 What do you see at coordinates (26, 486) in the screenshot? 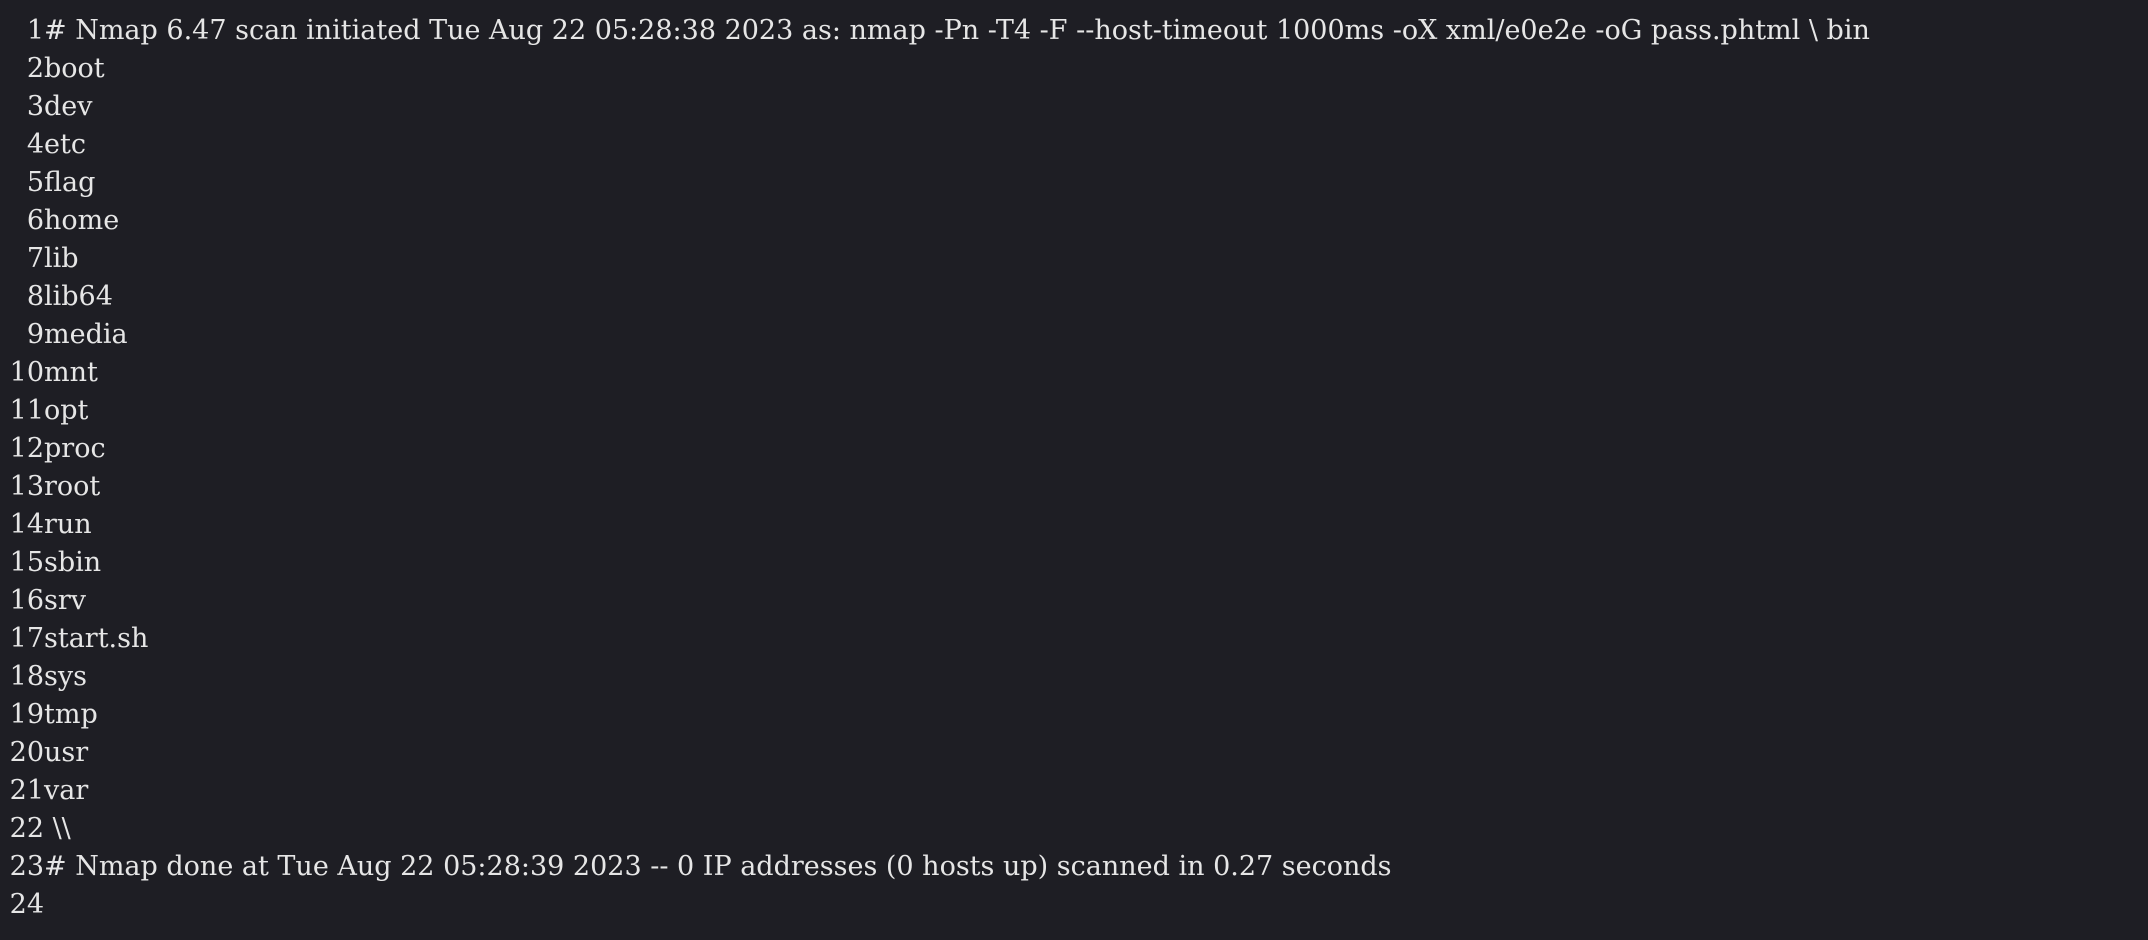
I see `line-number: 13` at bounding box center [26, 486].